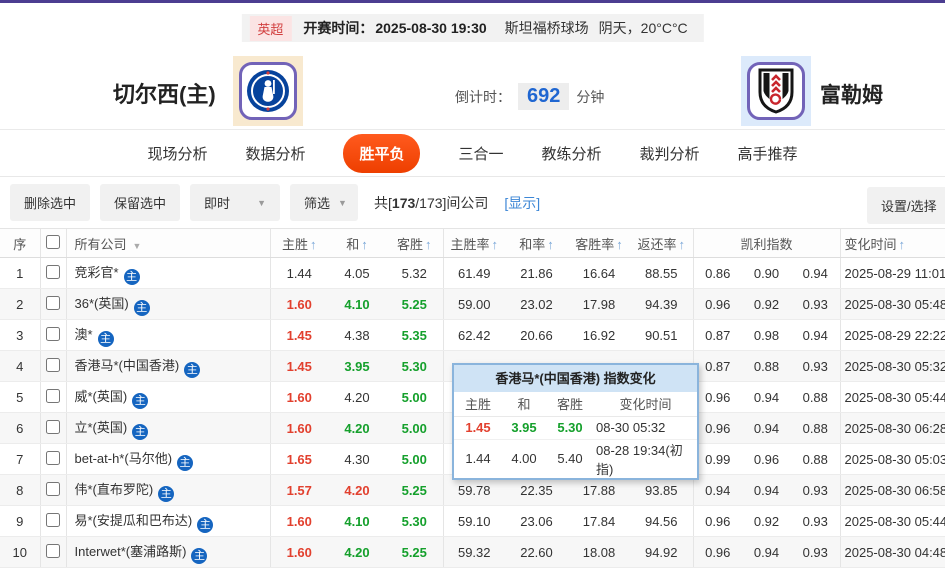 The width and height of the screenshot is (945, 573). I want to click on company-name: 香港马*(中国香港), so click(127, 365).